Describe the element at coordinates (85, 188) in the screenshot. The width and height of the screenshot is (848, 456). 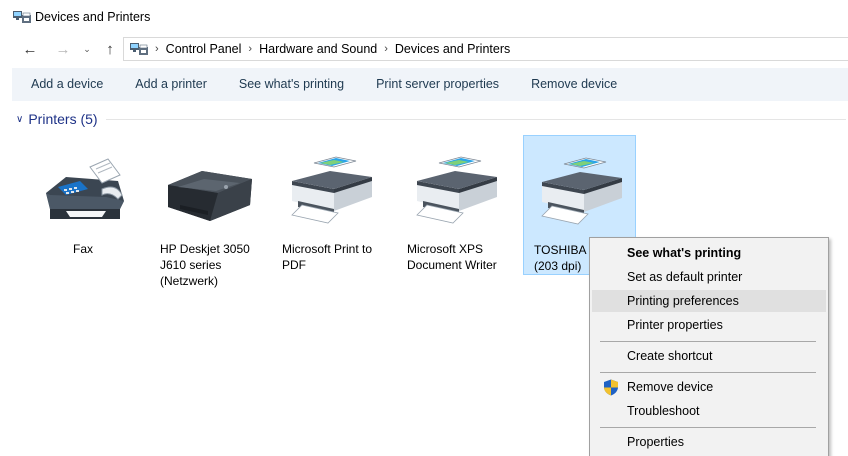
I see `fax-icon` at that location.